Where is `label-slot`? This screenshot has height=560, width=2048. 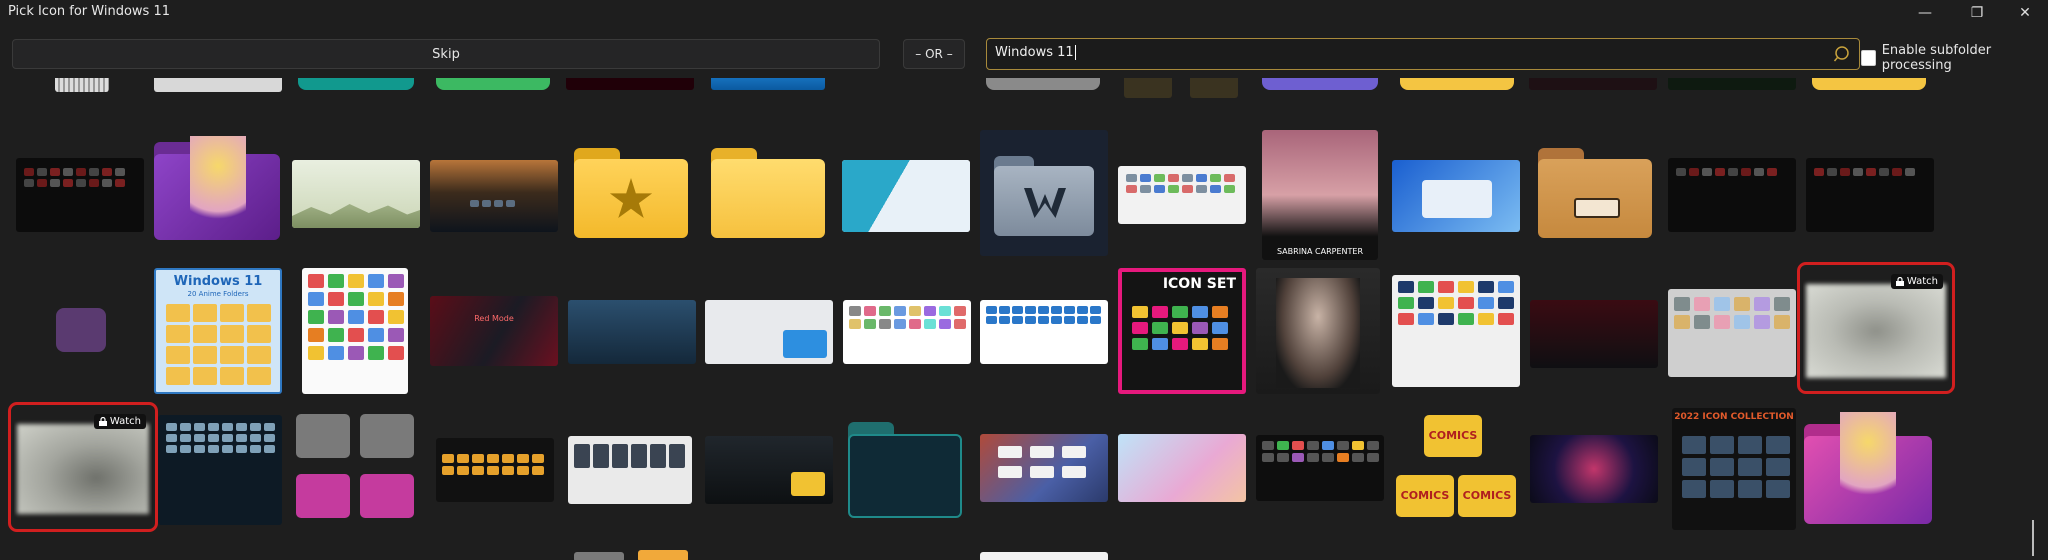
label-slot is located at coordinates (1597, 208).